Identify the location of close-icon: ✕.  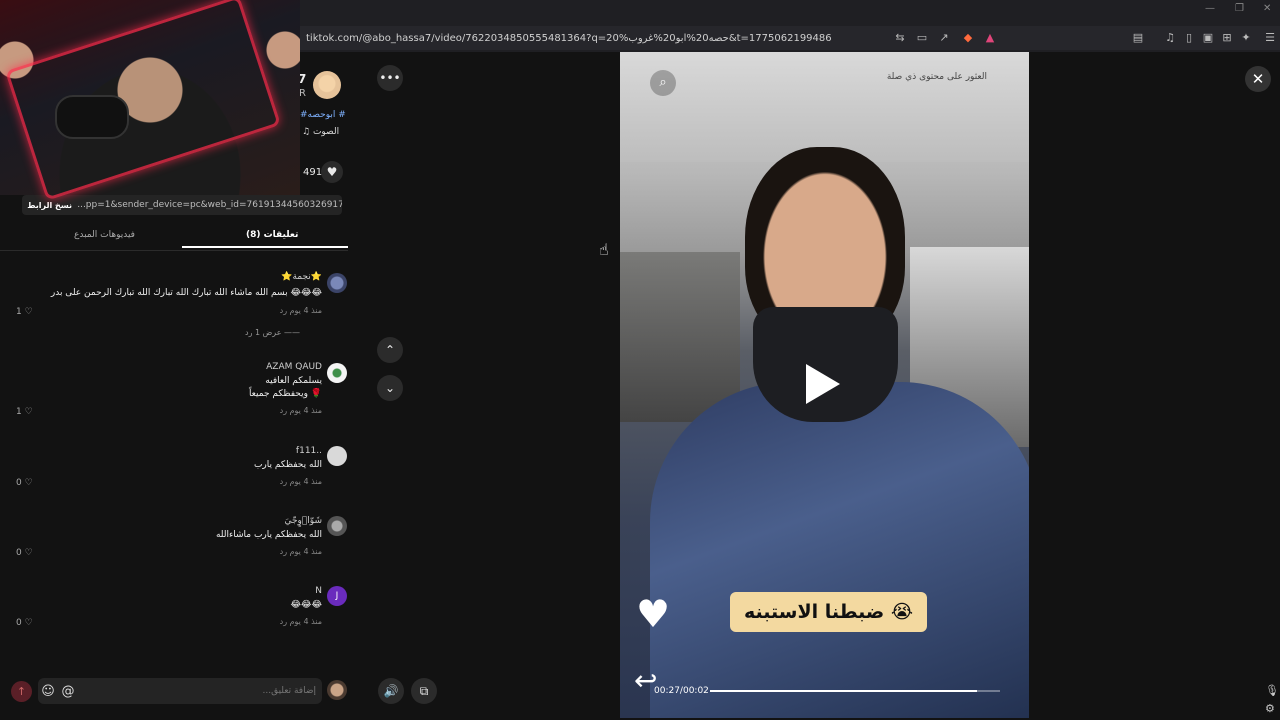
(1258, 79).